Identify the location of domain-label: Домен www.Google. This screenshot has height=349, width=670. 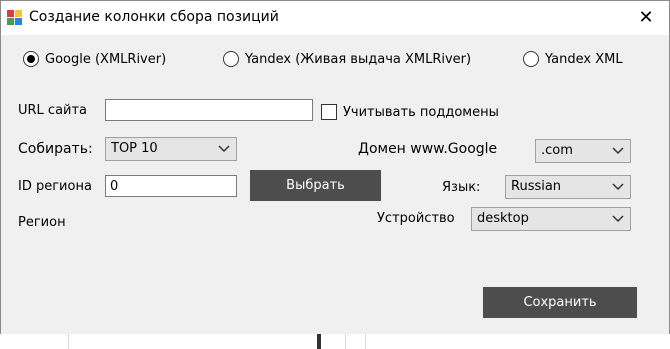
(428, 149).